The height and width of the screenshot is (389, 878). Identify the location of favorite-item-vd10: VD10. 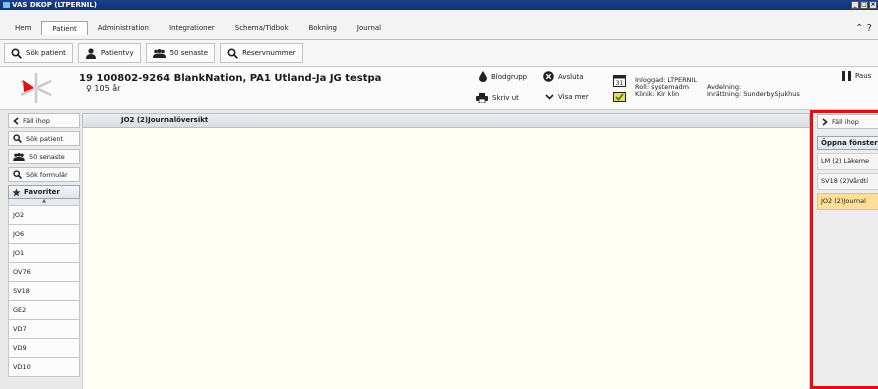
(44, 367).